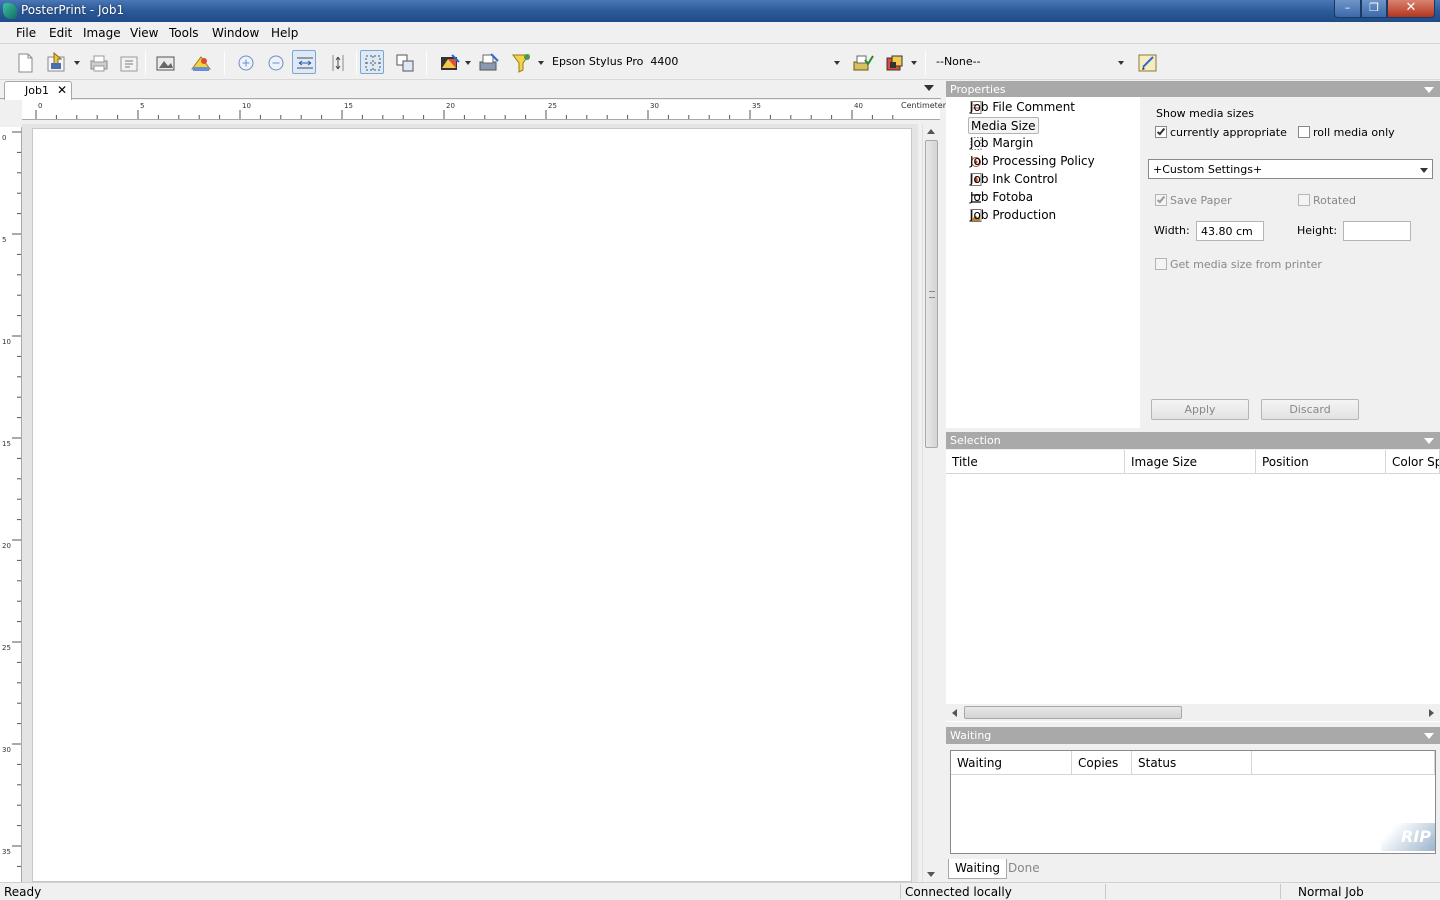  What do you see at coordinates (1193, 712) in the screenshot?
I see `horizontal-scrollbar` at bounding box center [1193, 712].